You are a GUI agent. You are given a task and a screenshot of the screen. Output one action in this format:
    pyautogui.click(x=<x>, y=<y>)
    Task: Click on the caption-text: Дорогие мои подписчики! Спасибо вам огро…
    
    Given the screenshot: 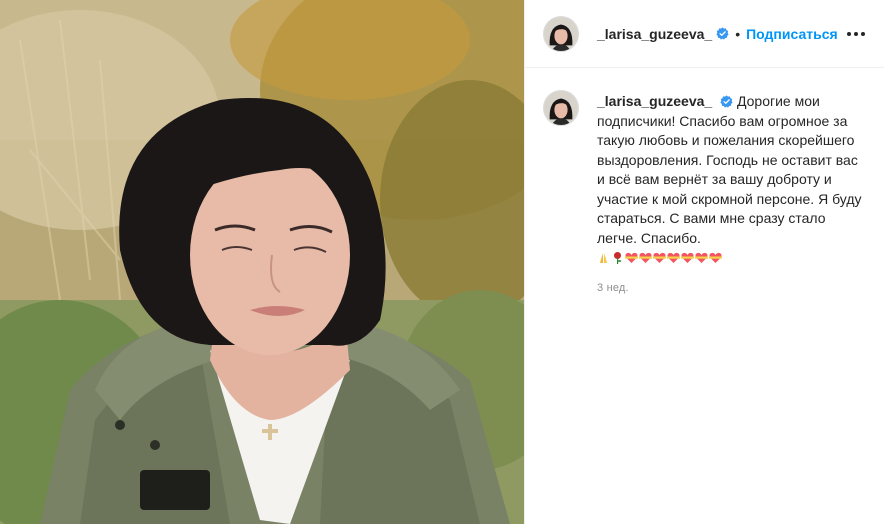 What is the action you would take?
    pyautogui.click(x=731, y=169)
    